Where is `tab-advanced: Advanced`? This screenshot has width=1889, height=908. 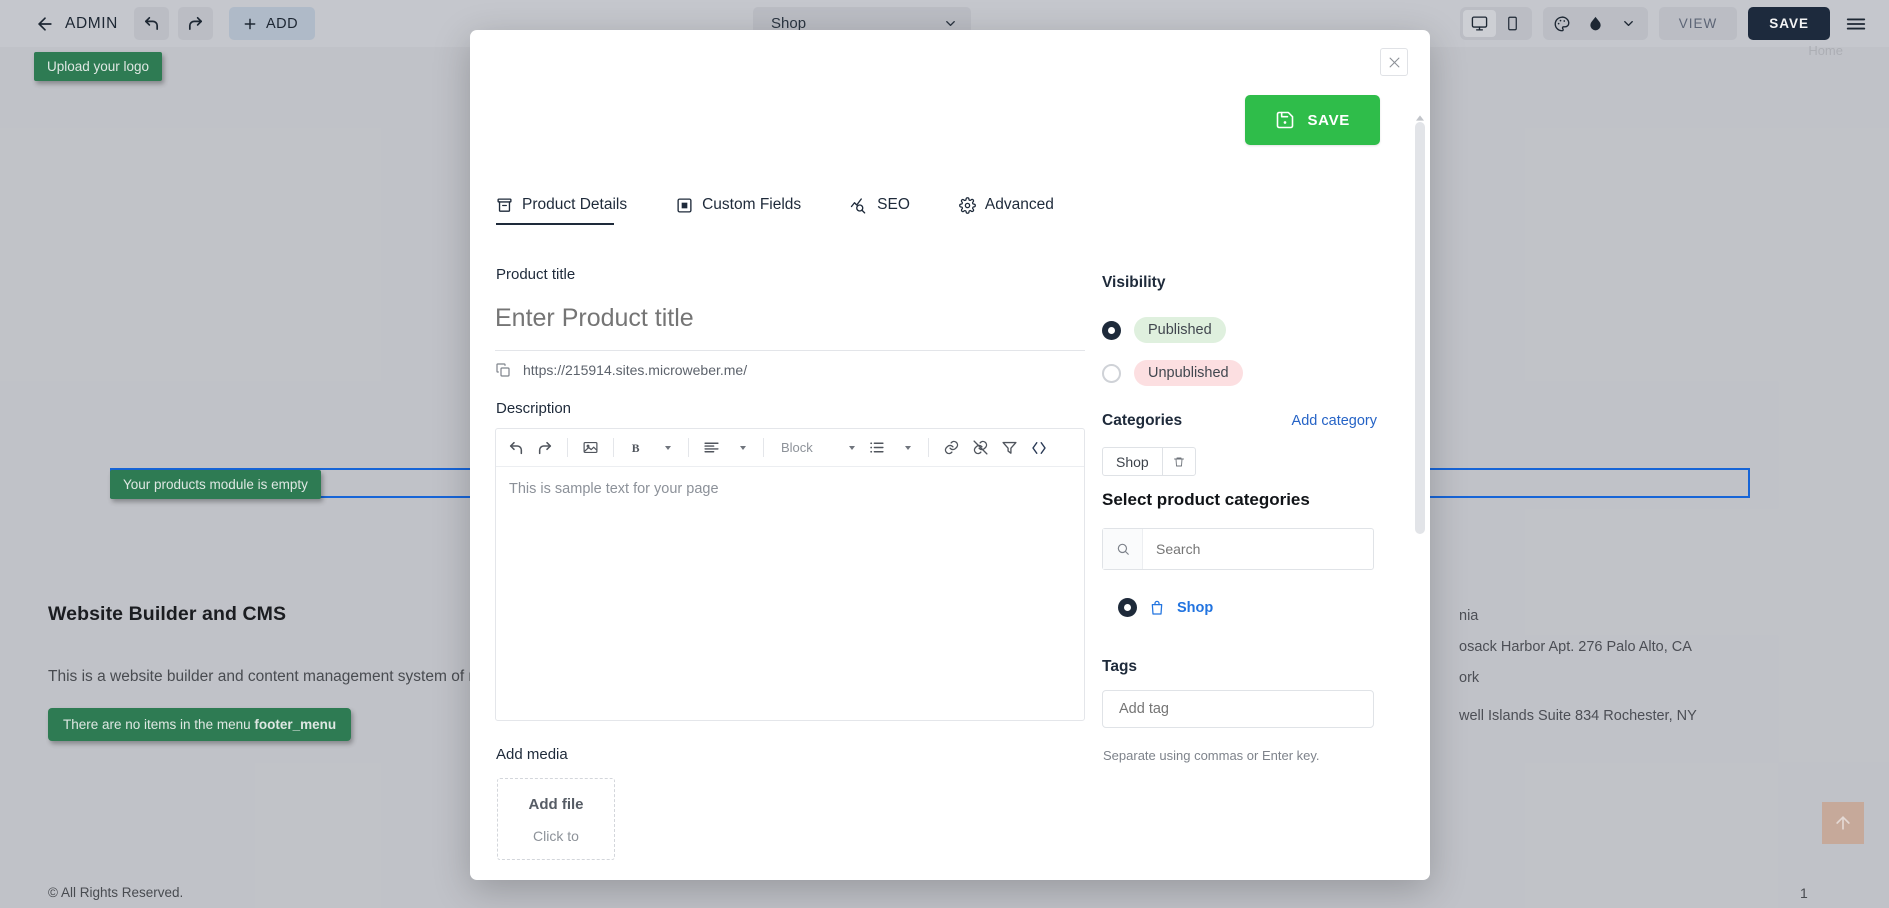
tab-advanced: Advanced is located at coordinates (1007, 210).